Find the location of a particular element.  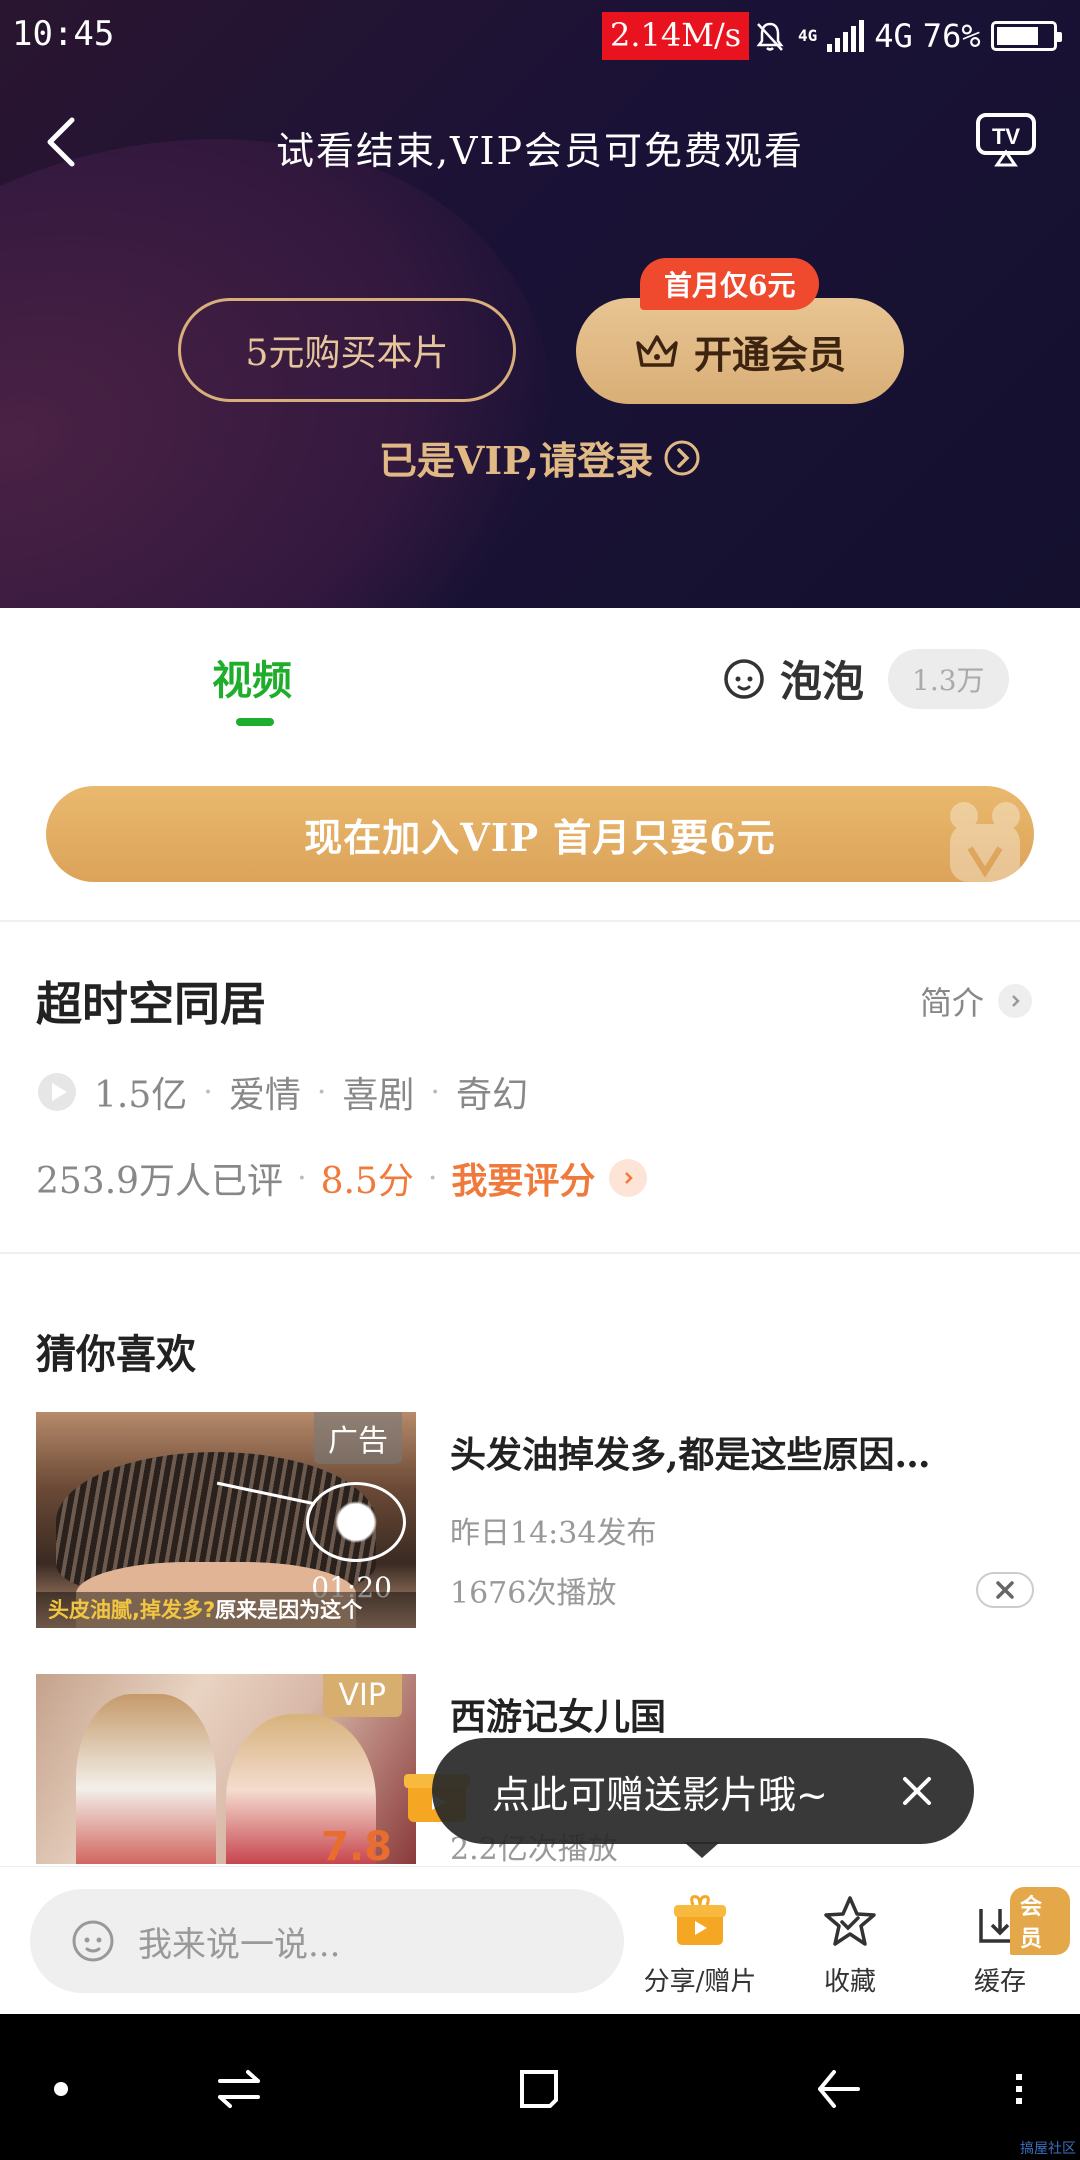

thumbnail-score: 7.8 is located at coordinates (356, 1844).